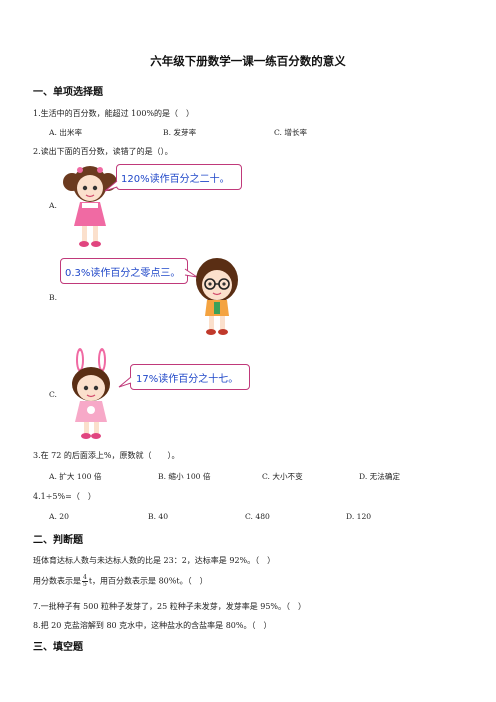  I want to click on q1-option-c: C. 增长率, so click(291, 132).